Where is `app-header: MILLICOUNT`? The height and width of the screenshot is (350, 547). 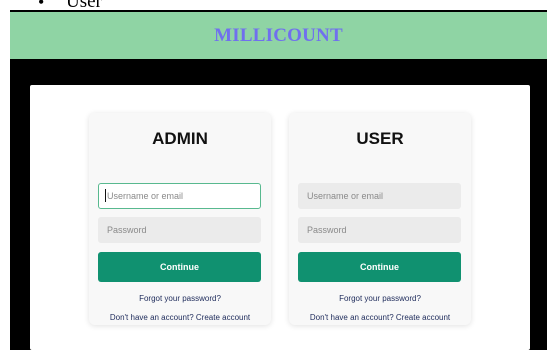 app-header: MILLICOUNT is located at coordinates (278, 35).